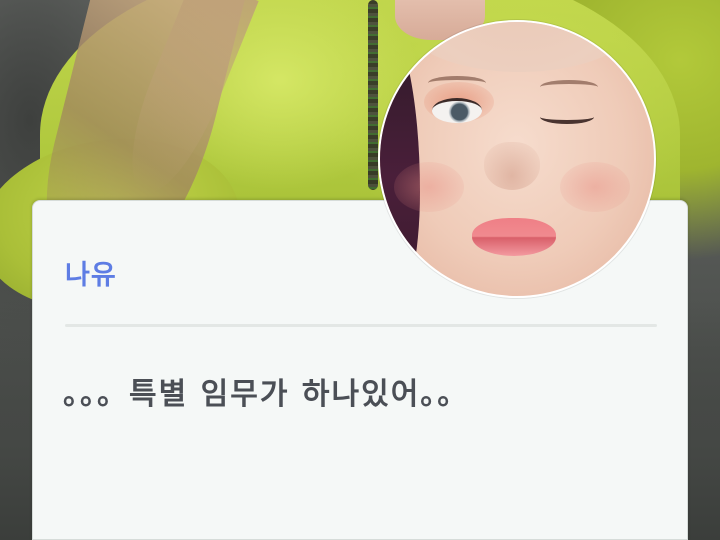 The height and width of the screenshot is (540, 720). Describe the element at coordinates (429, 187) in the screenshot. I see `portrait-left-blush` at that location.